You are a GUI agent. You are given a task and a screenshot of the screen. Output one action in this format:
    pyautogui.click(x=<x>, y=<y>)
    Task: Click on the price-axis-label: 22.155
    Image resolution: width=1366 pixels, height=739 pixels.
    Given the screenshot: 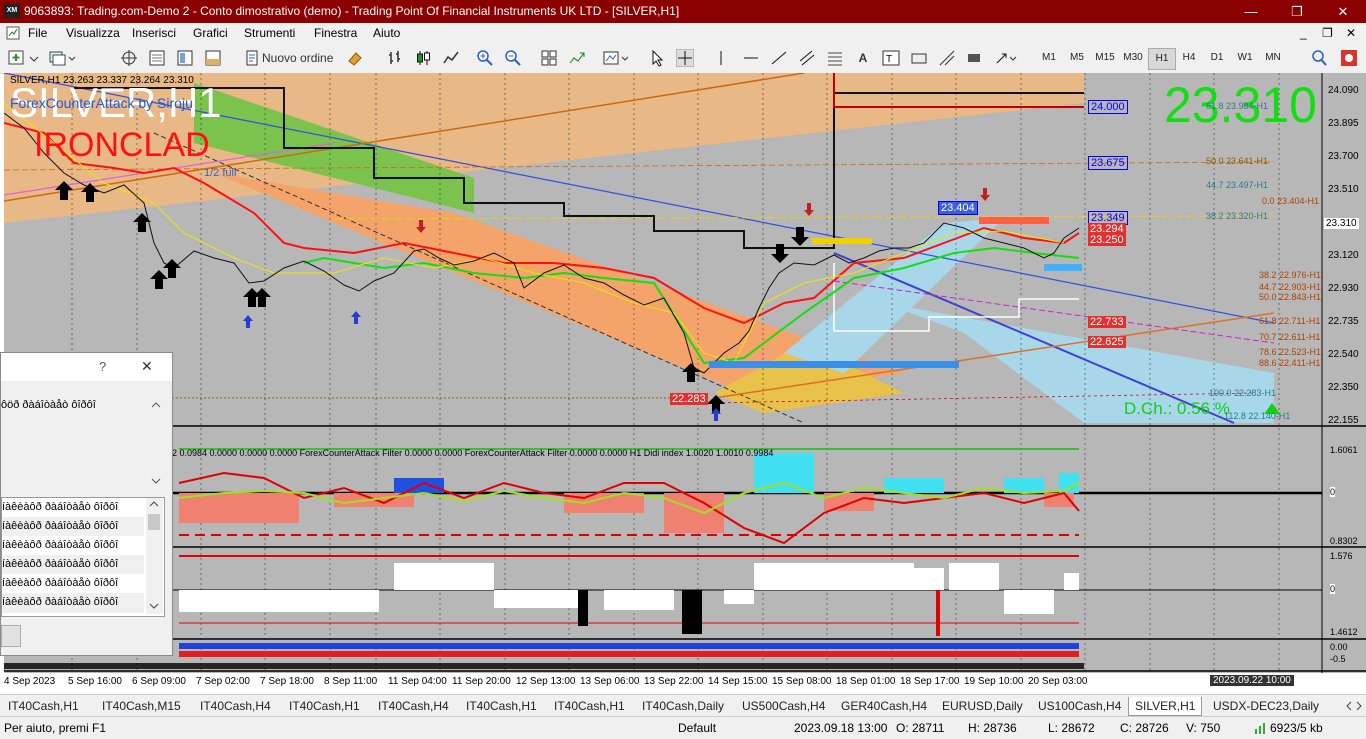 What is the action you would take?
    pyautogui.click(x=1343, y=420)
    